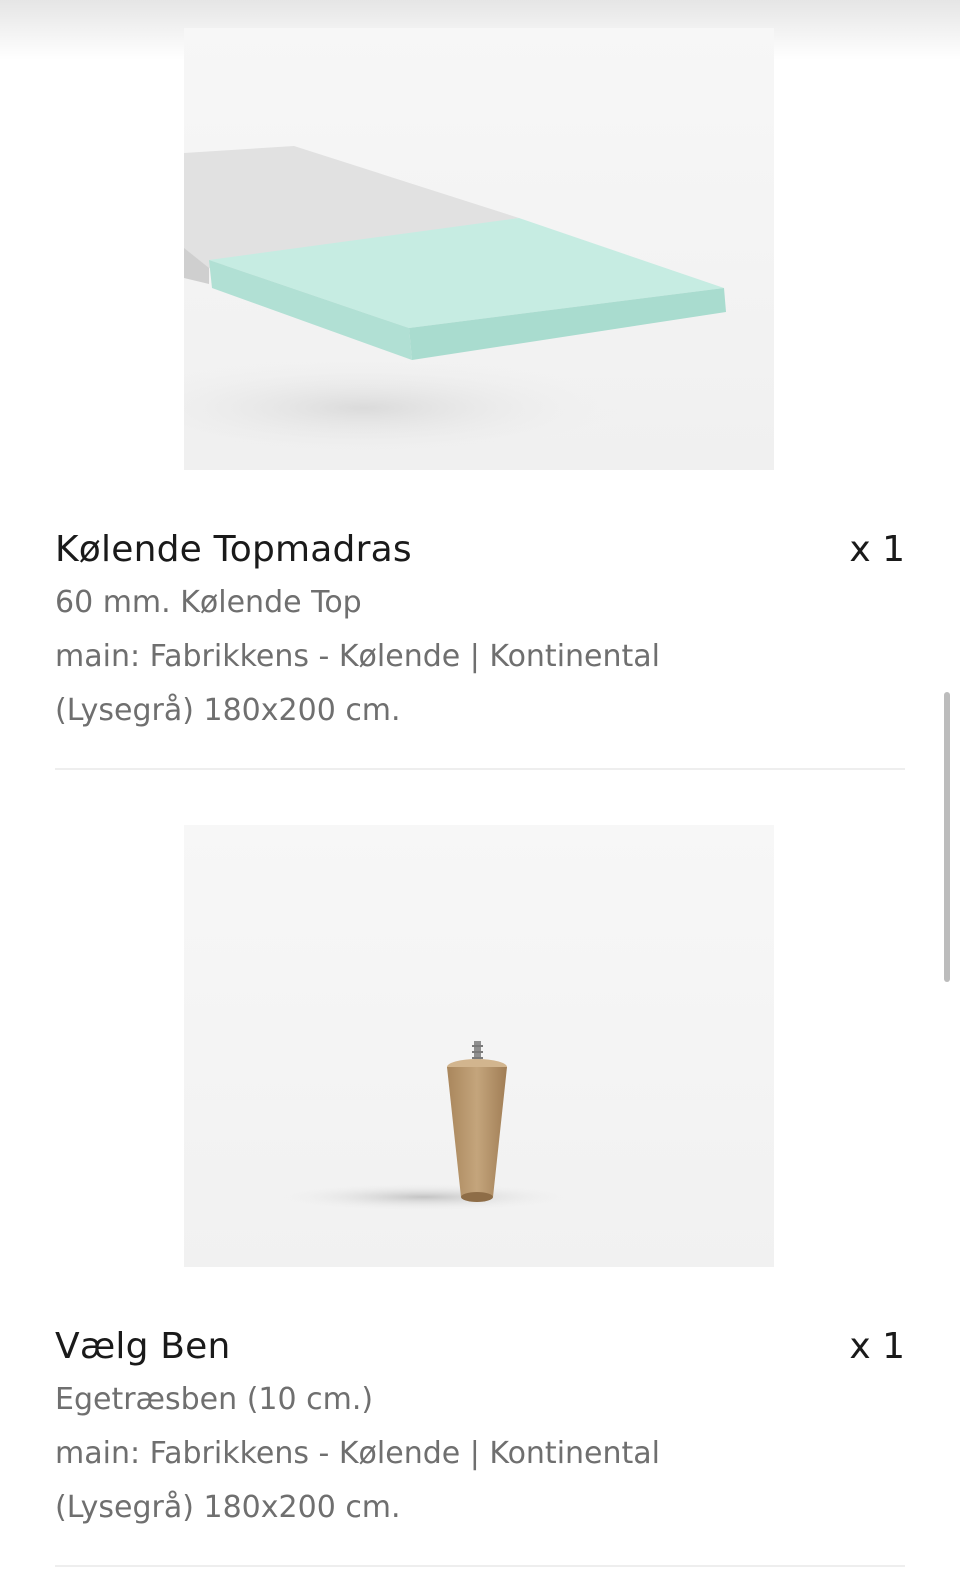 This screenshot has width=960, height=1569. I want to click on item-detail: Egetræsben (10 cm.), so click(214, 1399).